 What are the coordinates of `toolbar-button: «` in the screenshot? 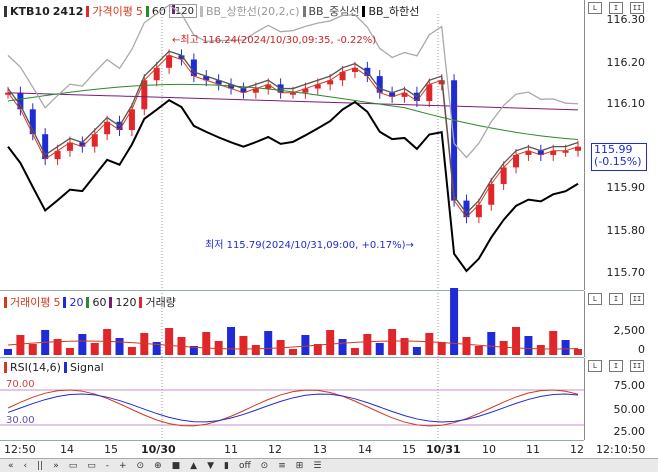 It's located at (11, 466).